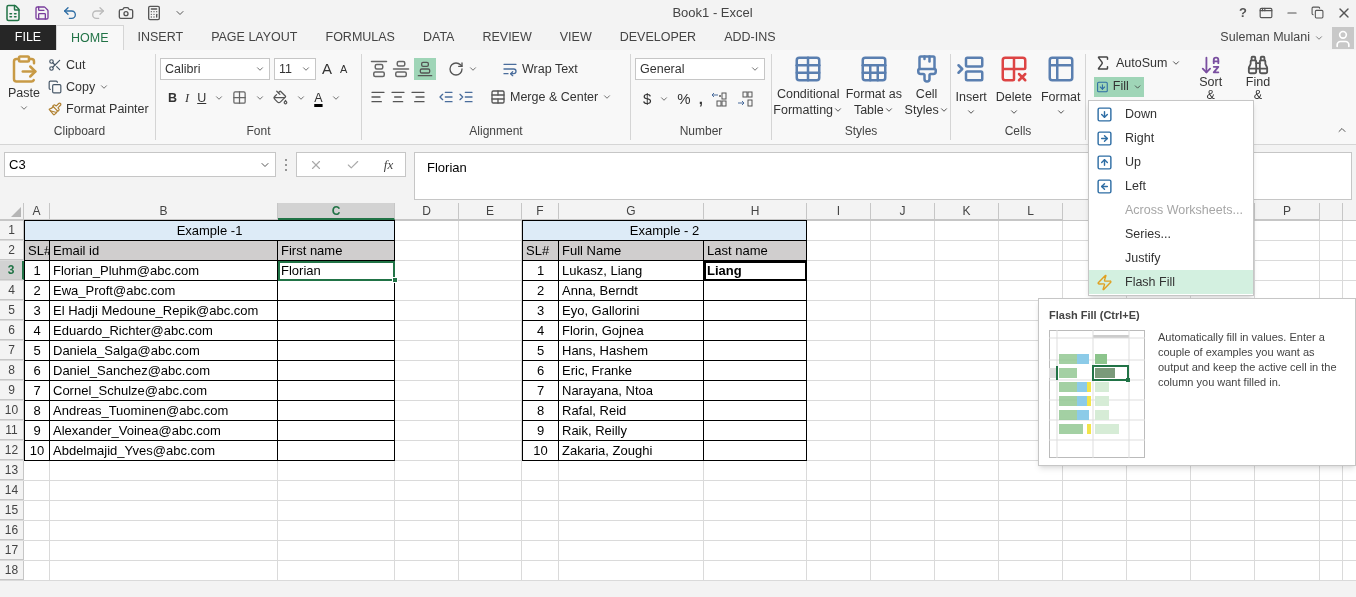 The height and width of the screenshot is (597, 1356). Describe the element at coordinates (336, 211) in the screenshot. I see `column-header: C` at that location.